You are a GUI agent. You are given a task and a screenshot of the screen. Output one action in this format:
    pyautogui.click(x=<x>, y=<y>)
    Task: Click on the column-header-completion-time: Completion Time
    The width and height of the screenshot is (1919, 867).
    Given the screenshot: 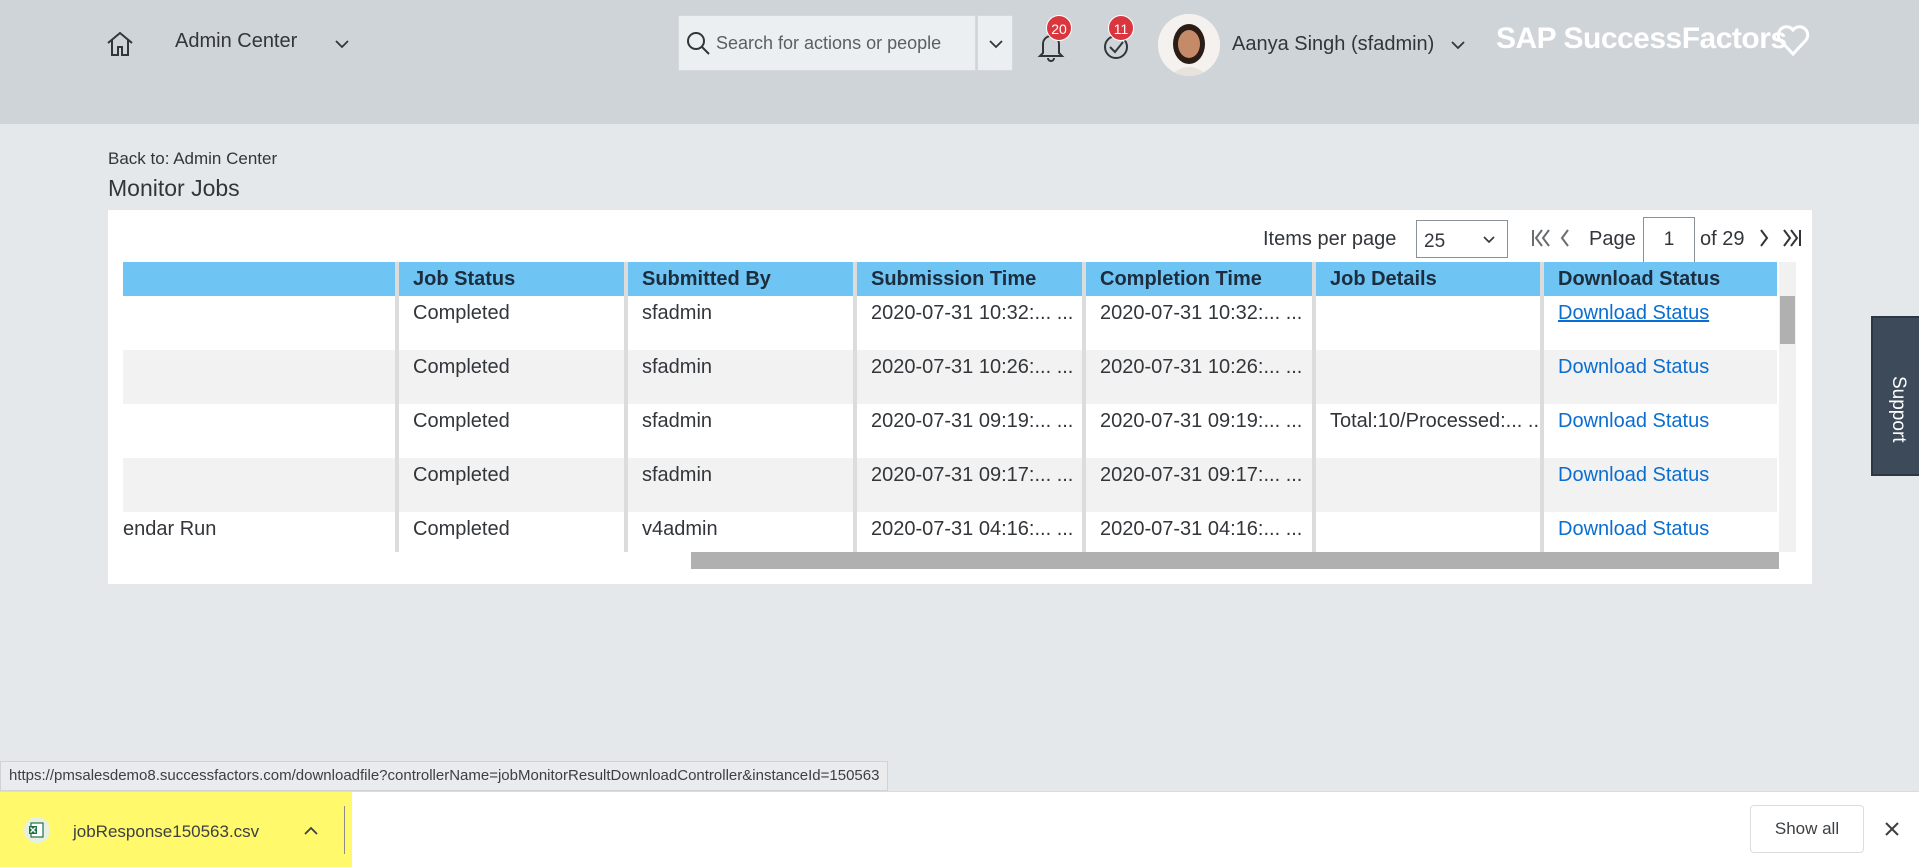 What is the action you would take?
    pyautogui.click(x=1199, y=279)
    